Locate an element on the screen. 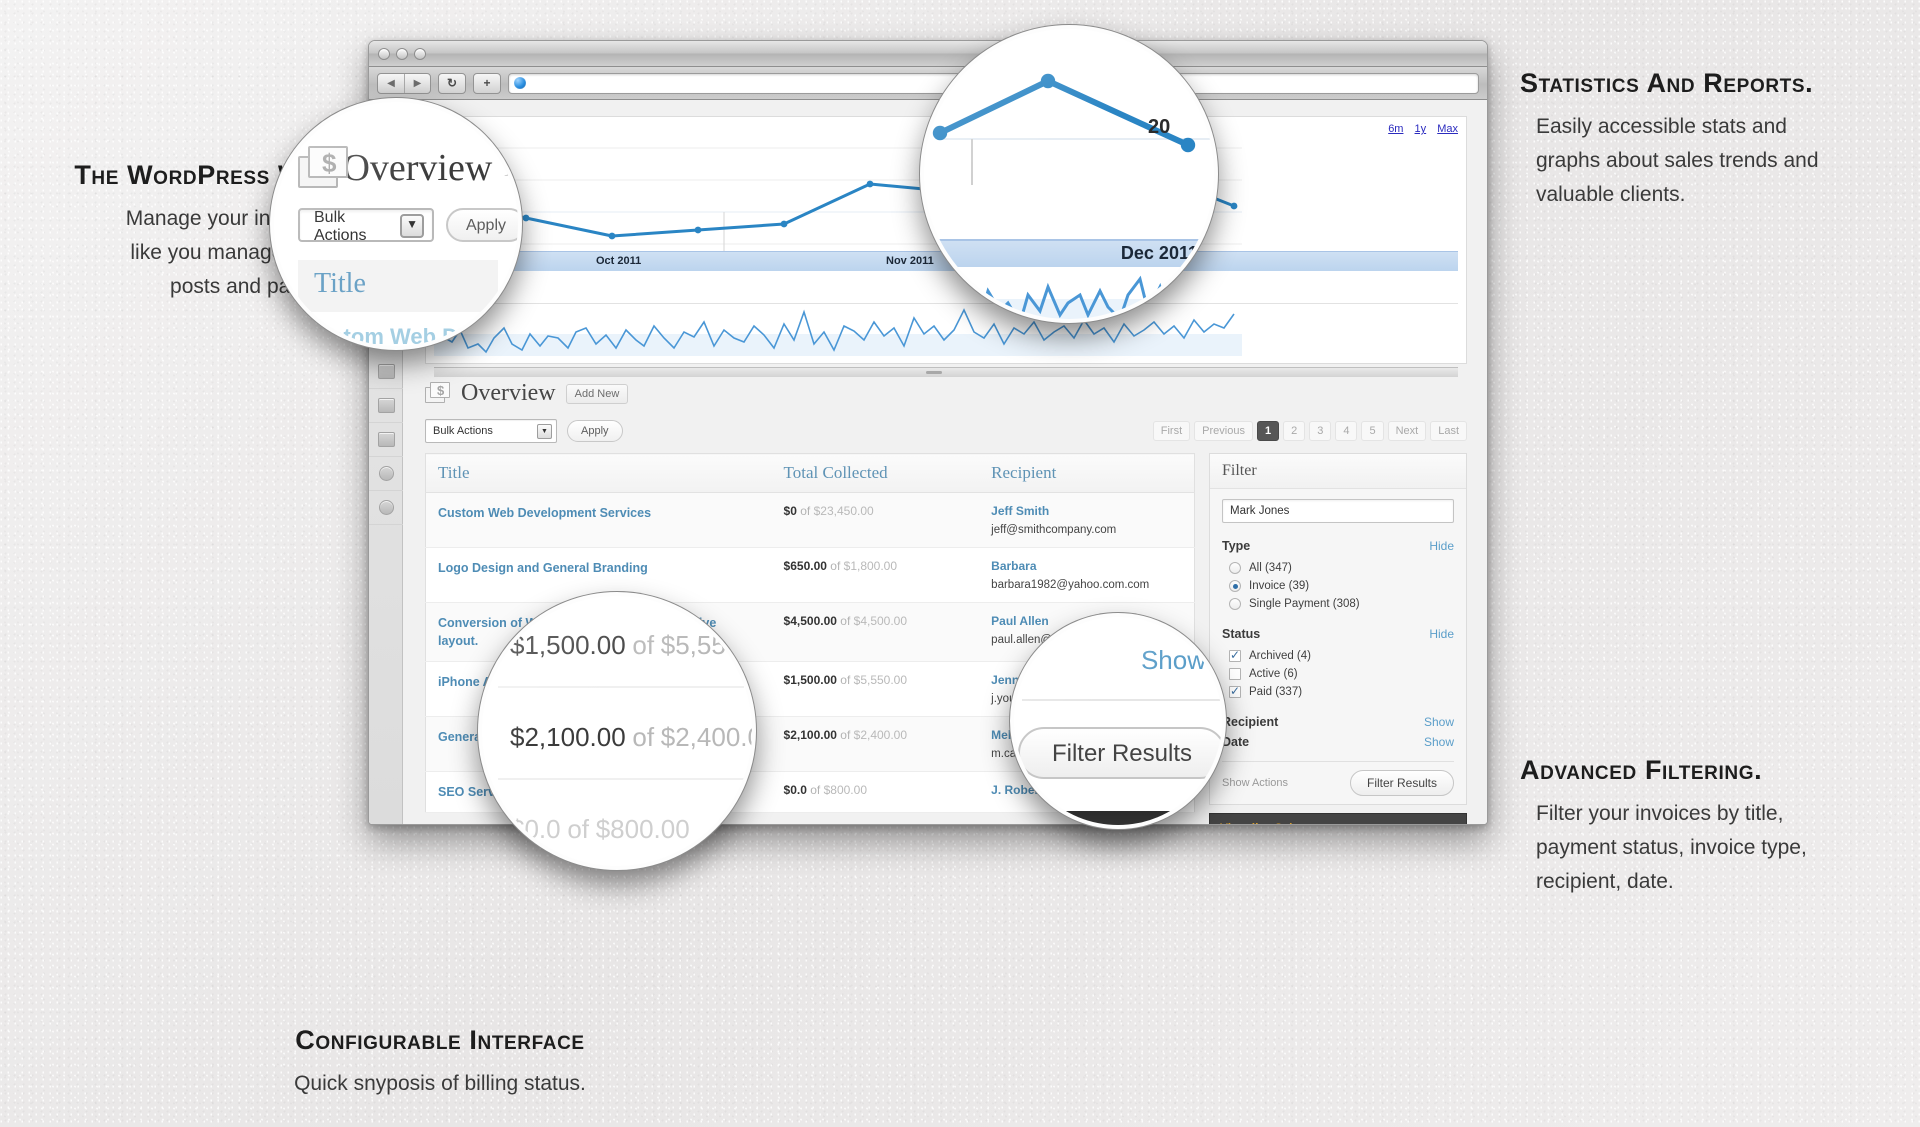 This screenshot has width=1920, height=1127. sidebar-item-comments is located at coordinates (386, 474).